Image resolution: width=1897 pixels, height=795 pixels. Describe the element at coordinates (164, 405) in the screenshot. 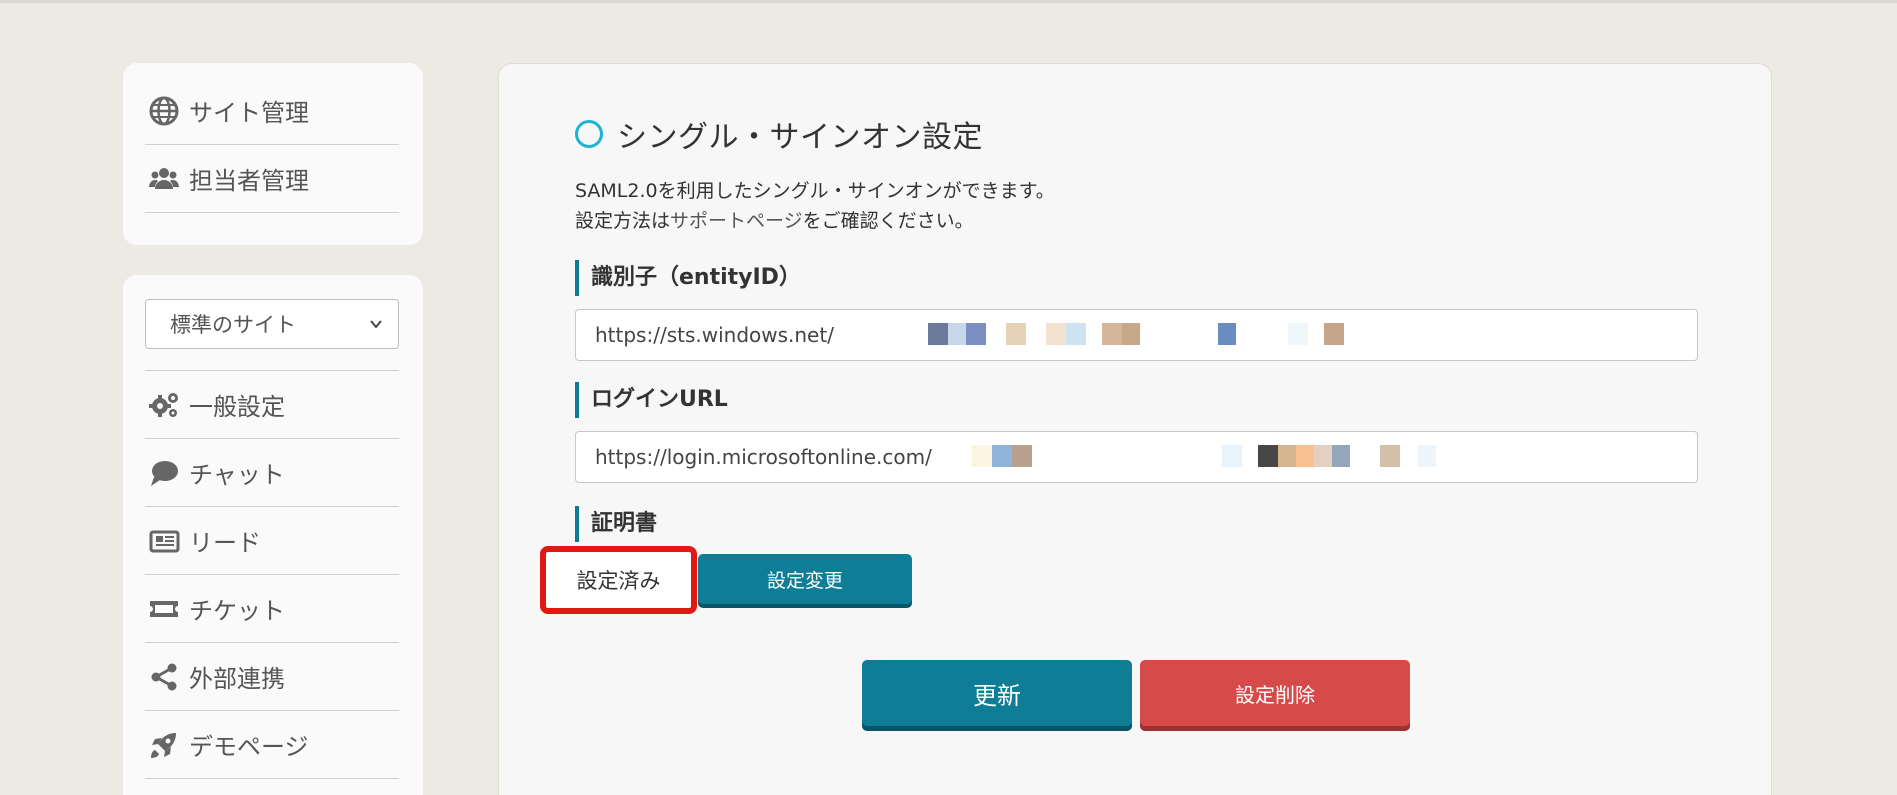

I see `gears-icon` at that location.